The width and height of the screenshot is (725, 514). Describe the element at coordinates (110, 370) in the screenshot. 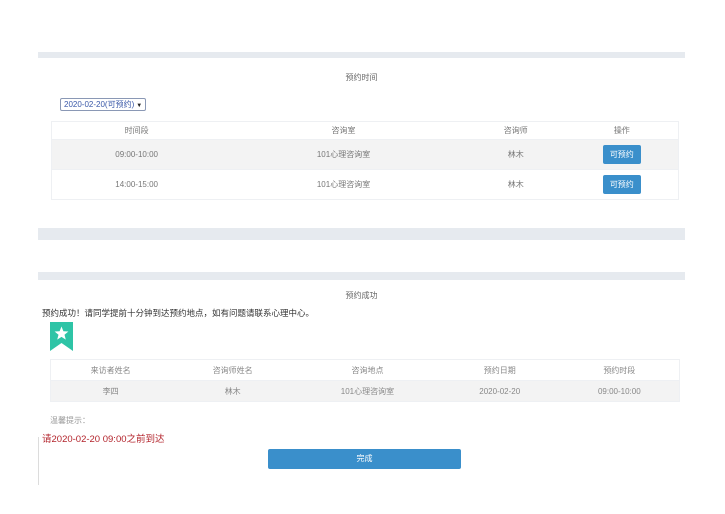

I see `col-visitor: 来访者姓名` at that location.